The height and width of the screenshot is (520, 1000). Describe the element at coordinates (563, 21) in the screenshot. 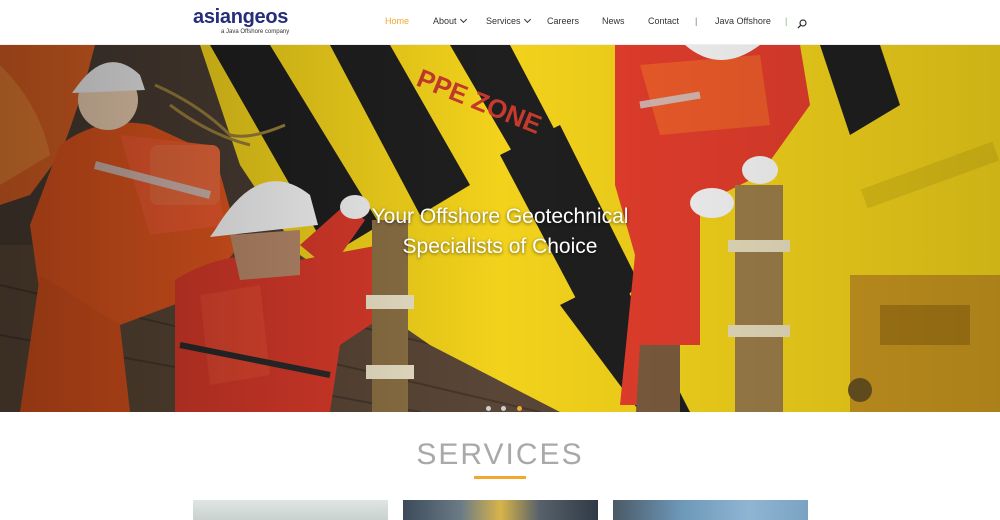

I see `nav-careers: Careers` at that location.